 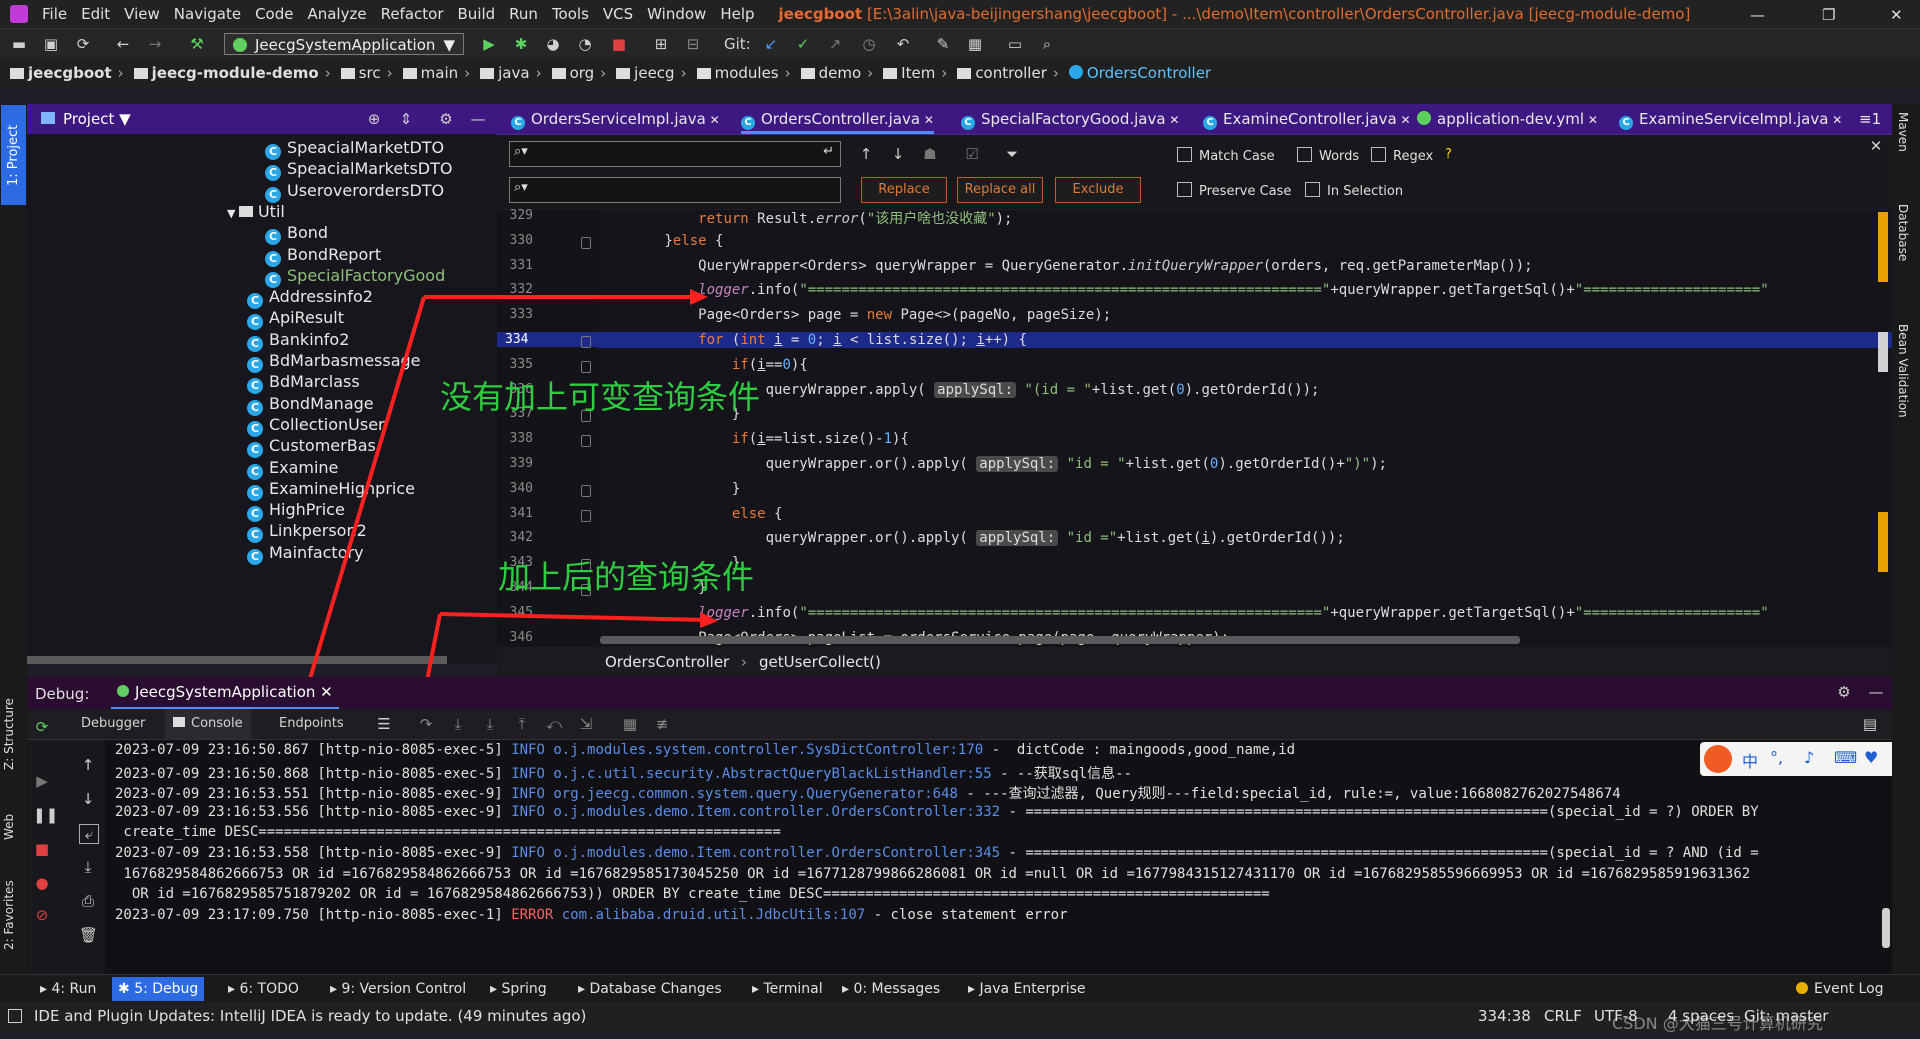 What do you see at coordinates (42, 727) in the screenshot?
I see `rerun-icon: ⟳` at bounding box center [42, 727].